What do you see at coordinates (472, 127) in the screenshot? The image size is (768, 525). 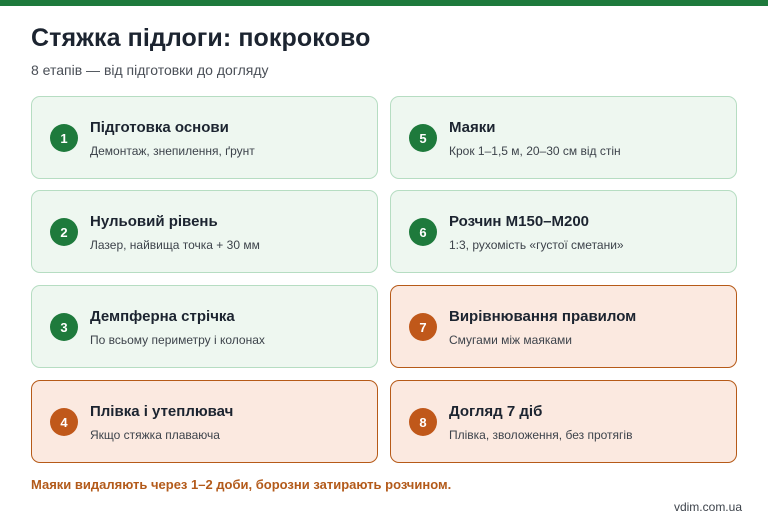 I see `step-title: Маяки` at bounding box center [472, 127].